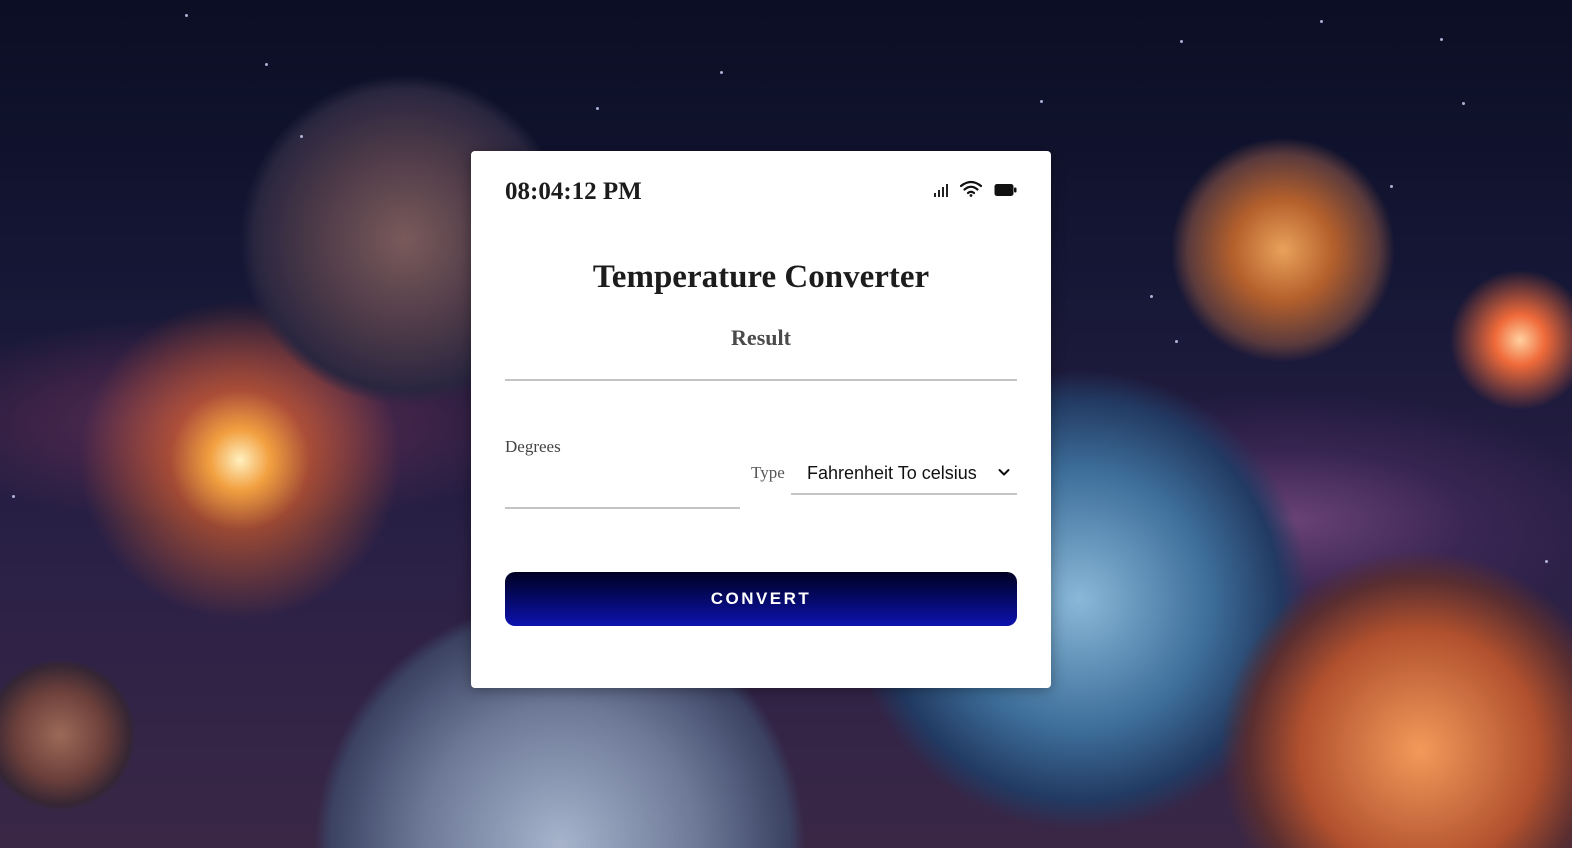 This screenshot has width=1572, height=848. What do you see at coordinates (768, 472) in the screenshot?
I see `type-label: Type` at bounding box center [768, 472].